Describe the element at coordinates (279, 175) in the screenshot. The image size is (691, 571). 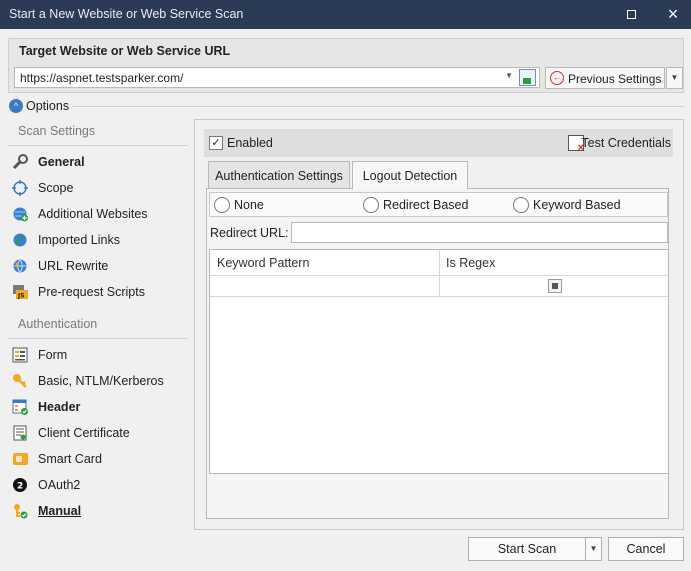
I see `tab-authentication-settings: Authentication Settings` at that location.